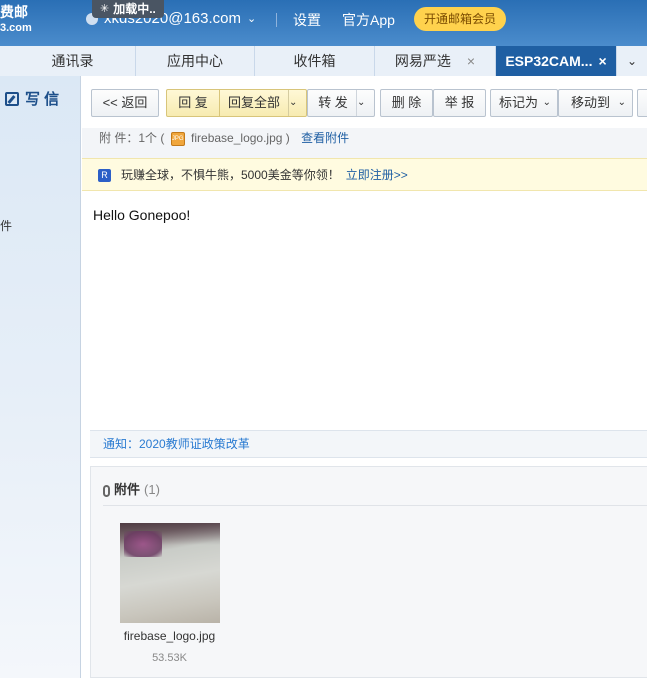 The height and width of the screenshot is (678, 647). I want to click on attachment-filename: firebase_logo.jpg, so click(236, 138).